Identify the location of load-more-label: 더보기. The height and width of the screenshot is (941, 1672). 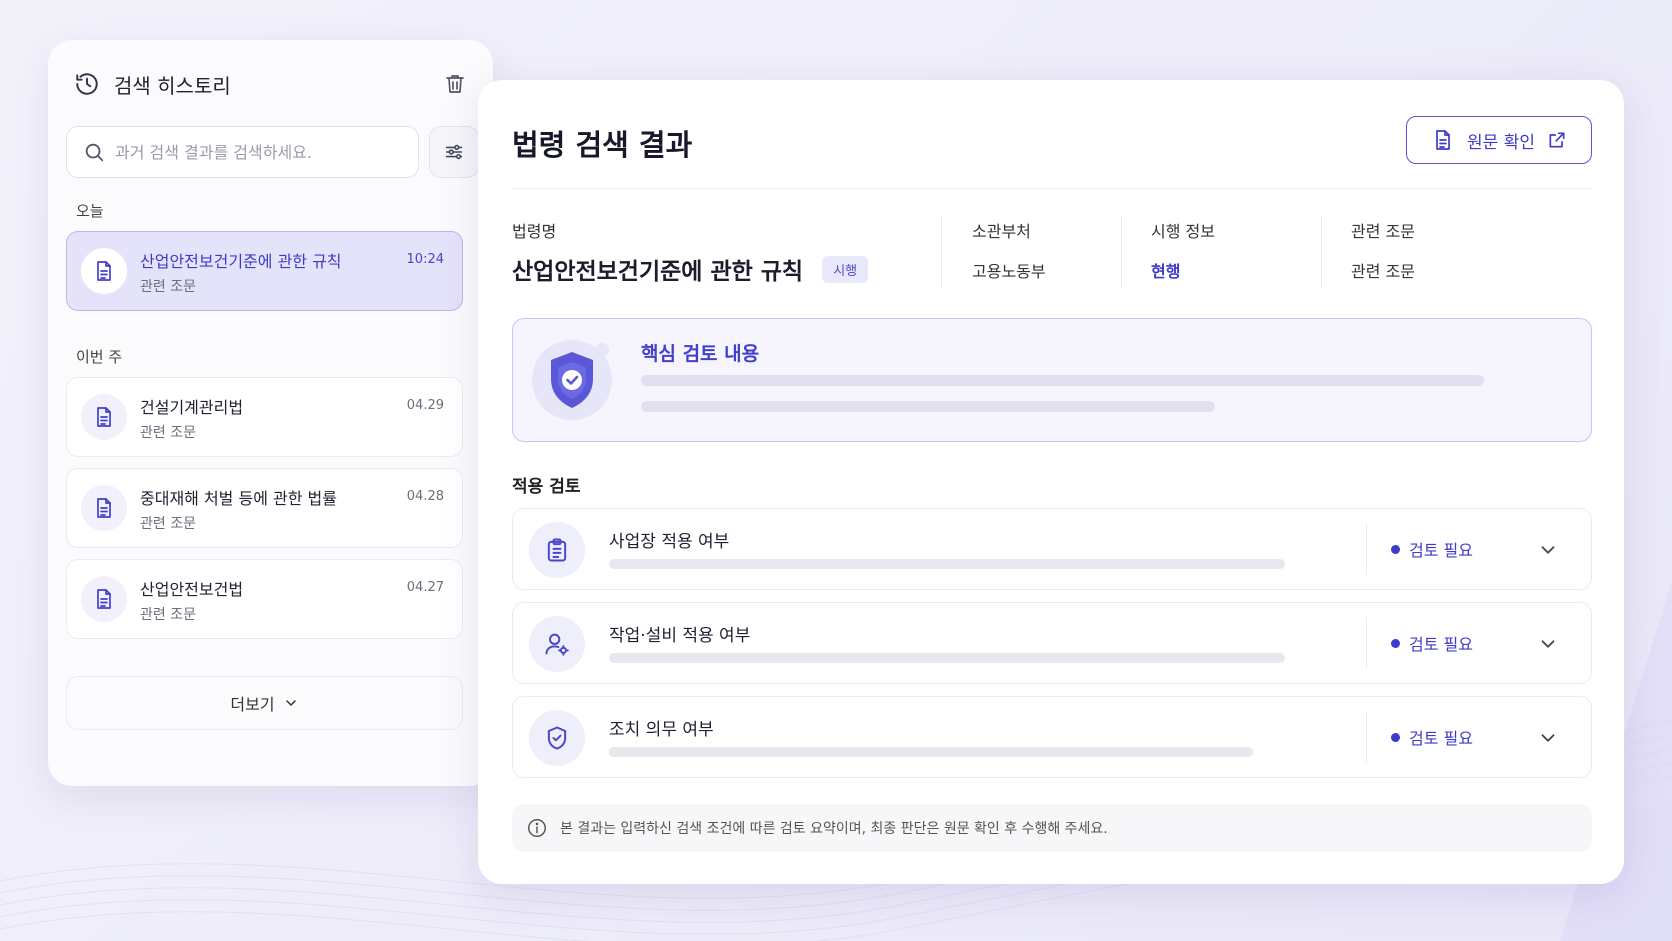
(252, 704).